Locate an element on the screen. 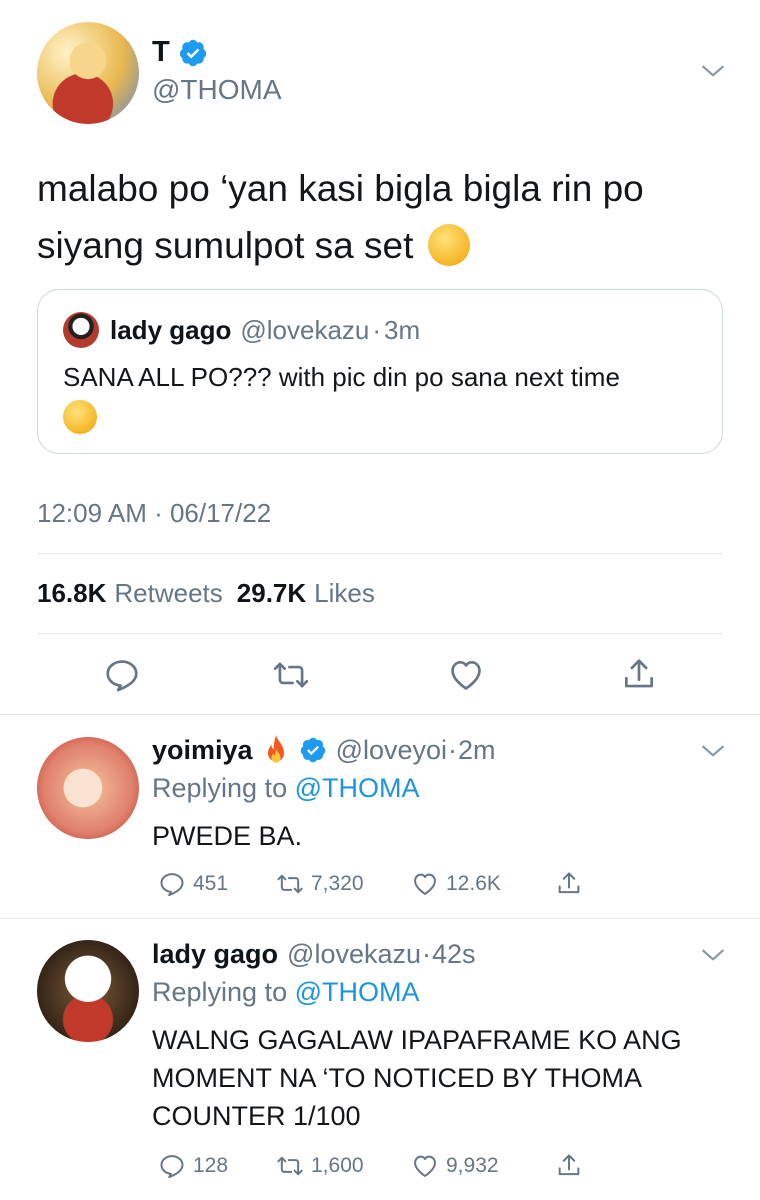 This screenshot has height=1200, width=760. thoma-avatar is located at coordinates (88, 73).